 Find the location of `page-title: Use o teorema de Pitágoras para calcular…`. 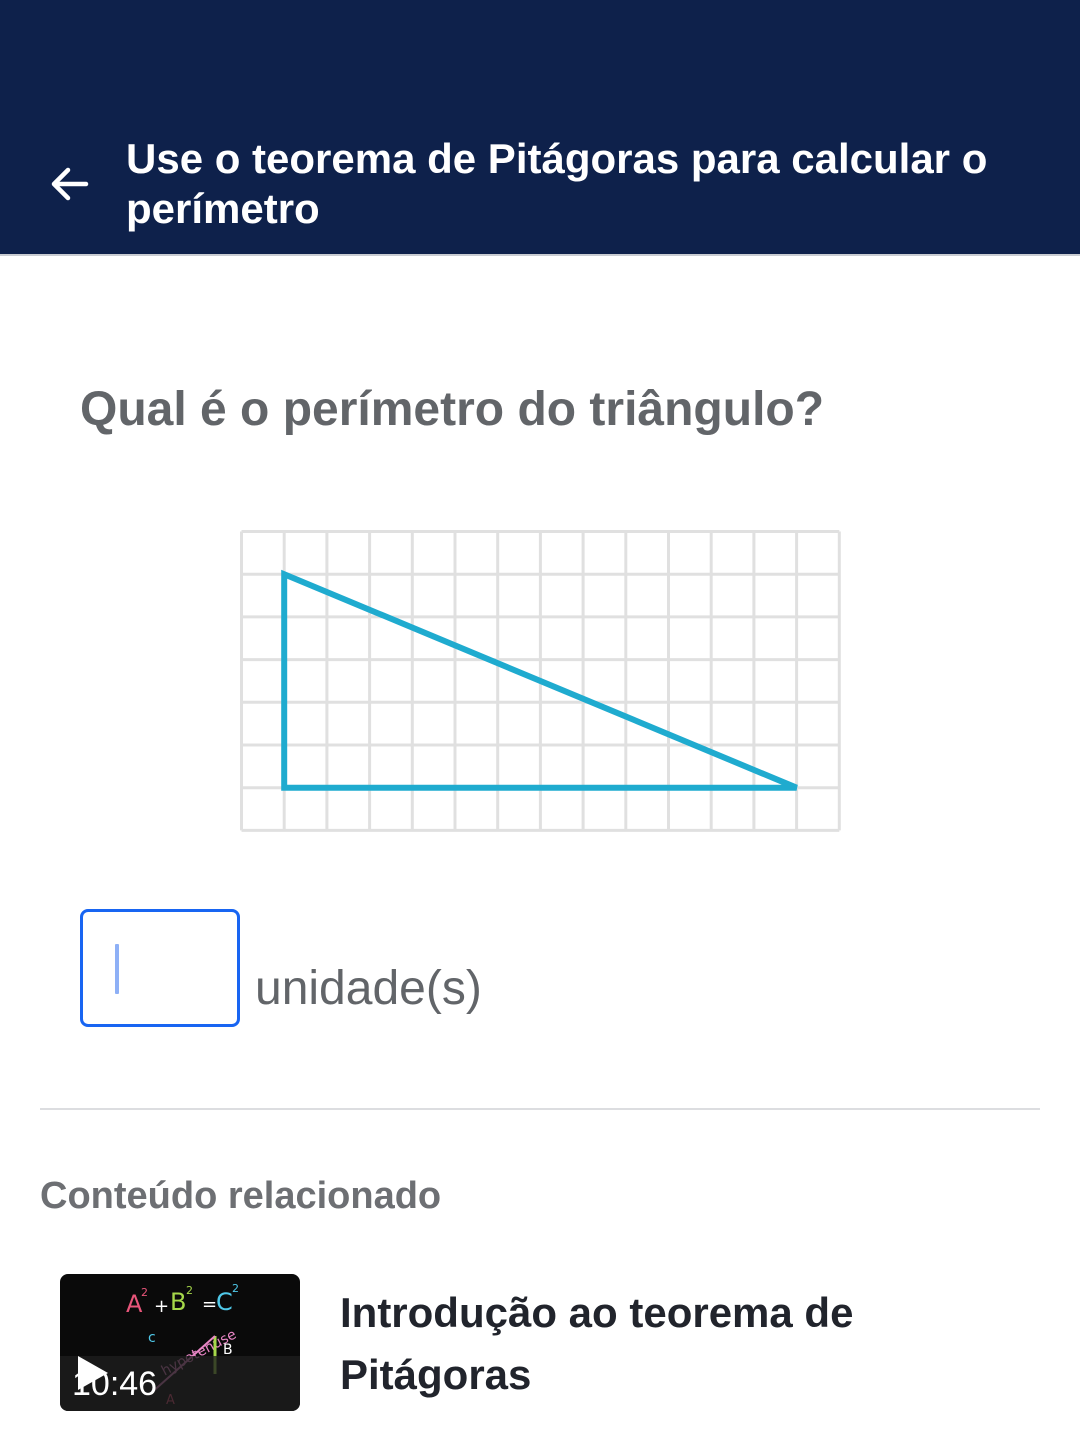

page-title: Use o teorema de Pitágoras para calcular… is located at coordinates (557, 183).